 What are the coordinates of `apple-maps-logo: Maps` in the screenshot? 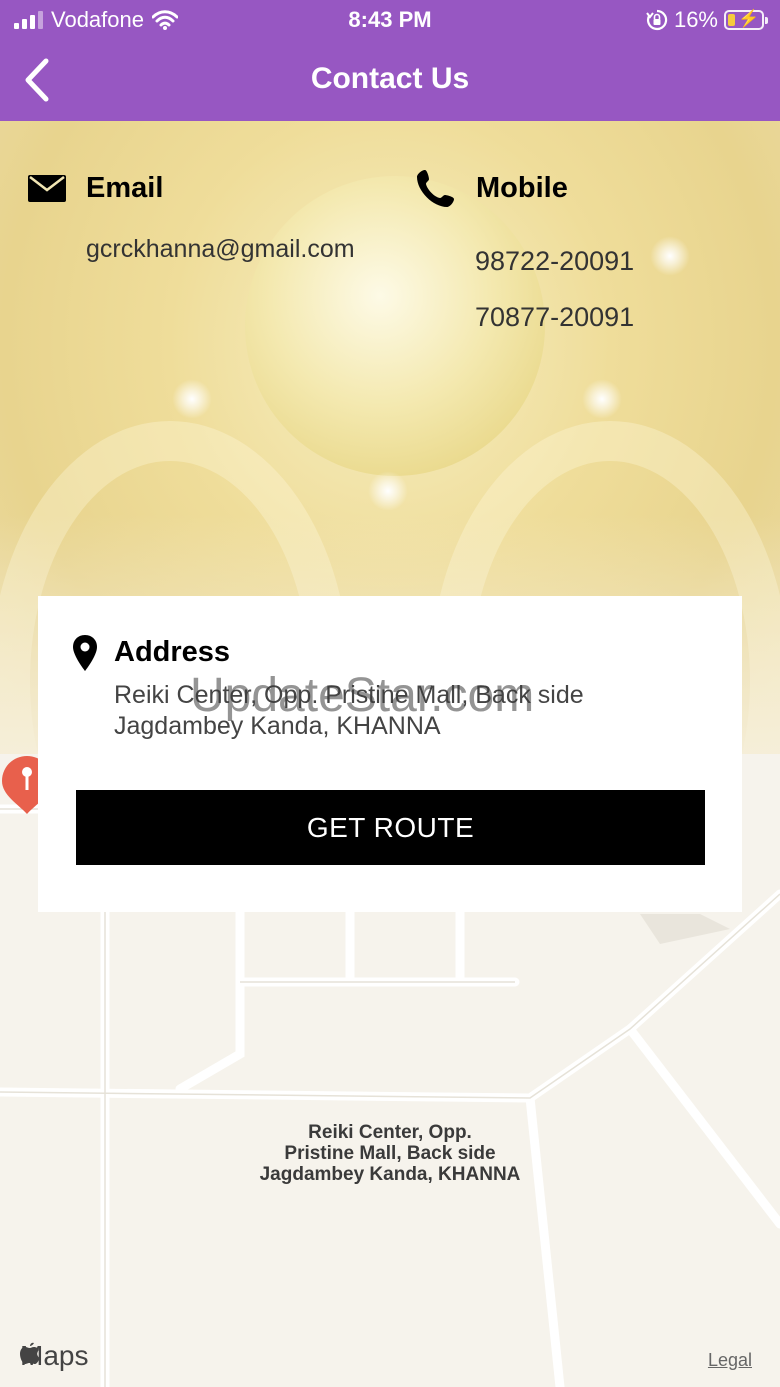 It's located at (54, 1355).